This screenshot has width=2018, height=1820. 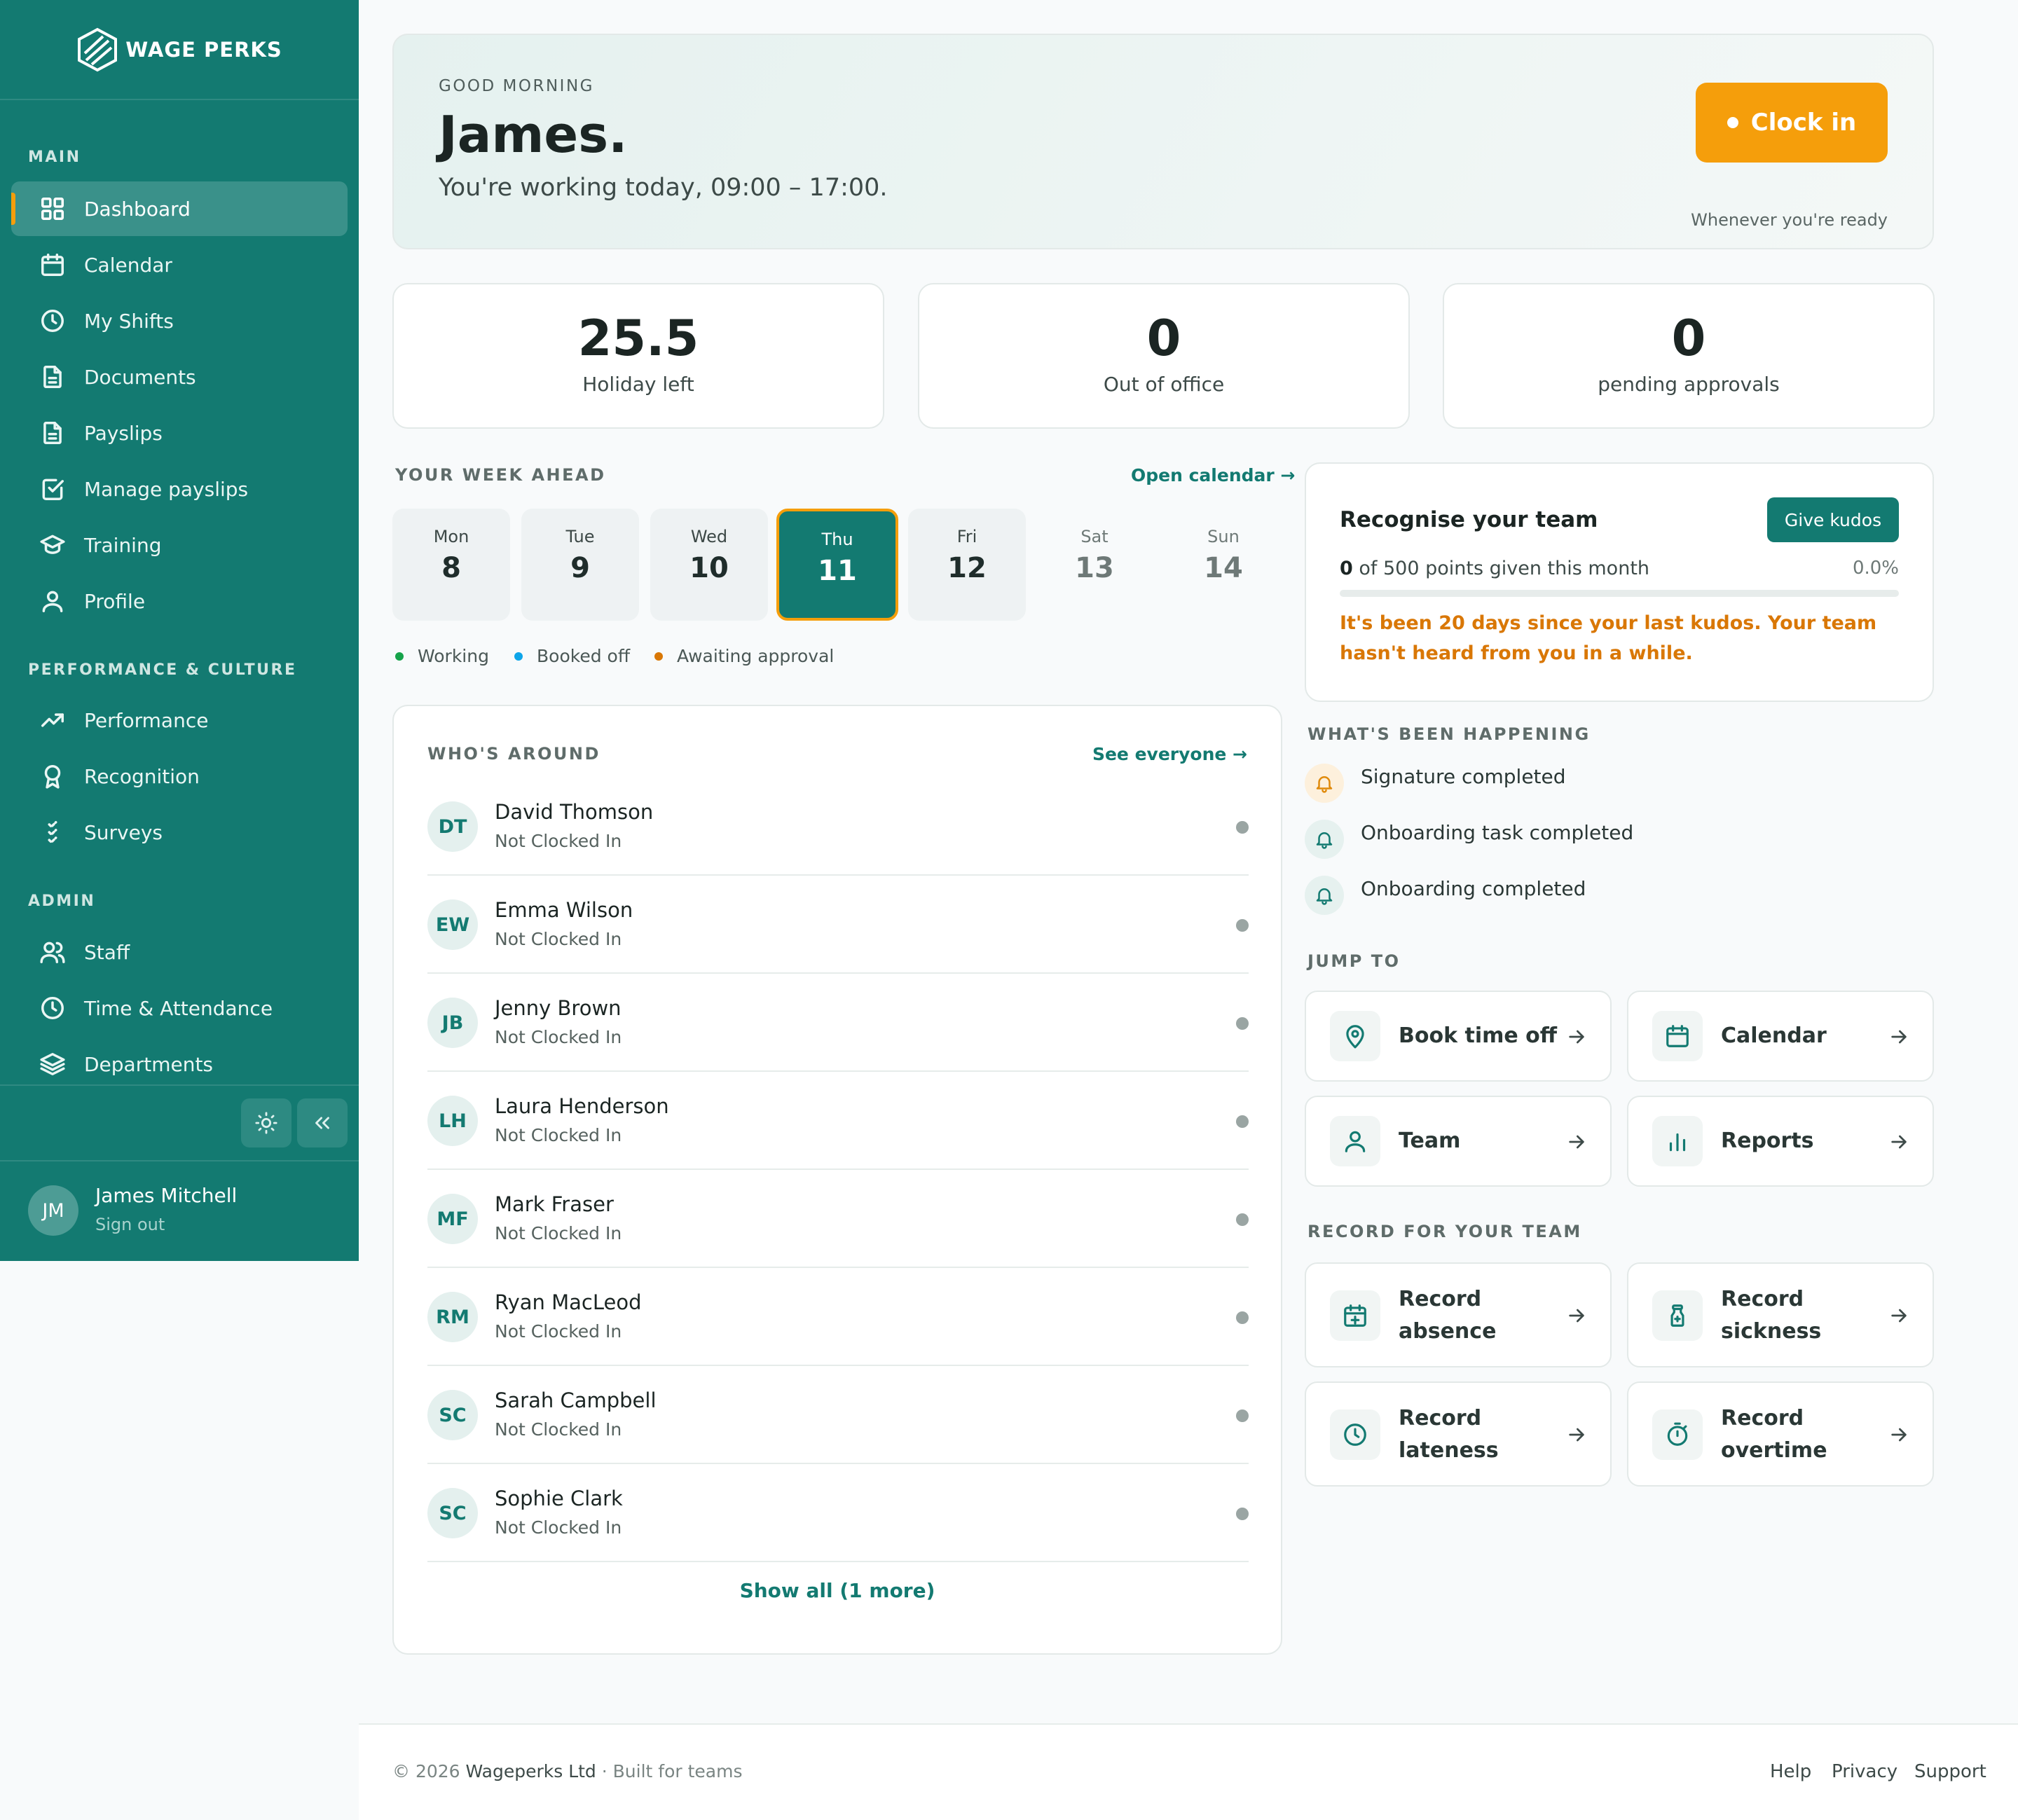 I want to click on person-name: Sophie Clark, so click(x=559, y=1498).